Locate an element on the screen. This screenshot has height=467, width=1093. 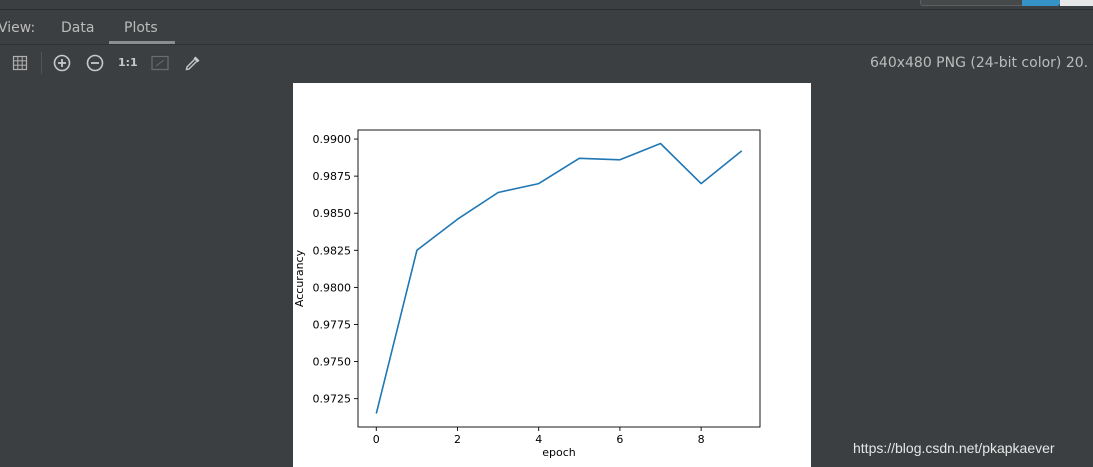
title-bar-button-fragment is located at coordinates (1041, 3).